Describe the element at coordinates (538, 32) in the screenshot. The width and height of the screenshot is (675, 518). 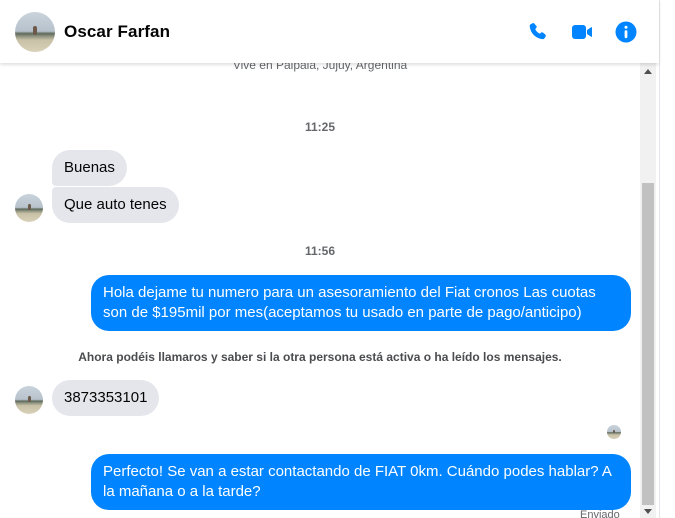
I see `phone-icon` at that location.